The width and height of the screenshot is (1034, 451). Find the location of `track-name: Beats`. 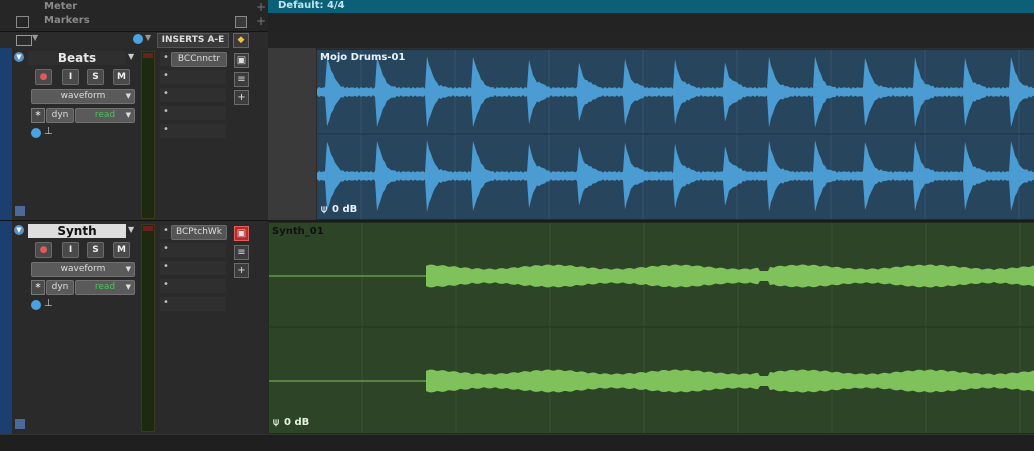

track-name: Beats is located at coordinates (77, 58).